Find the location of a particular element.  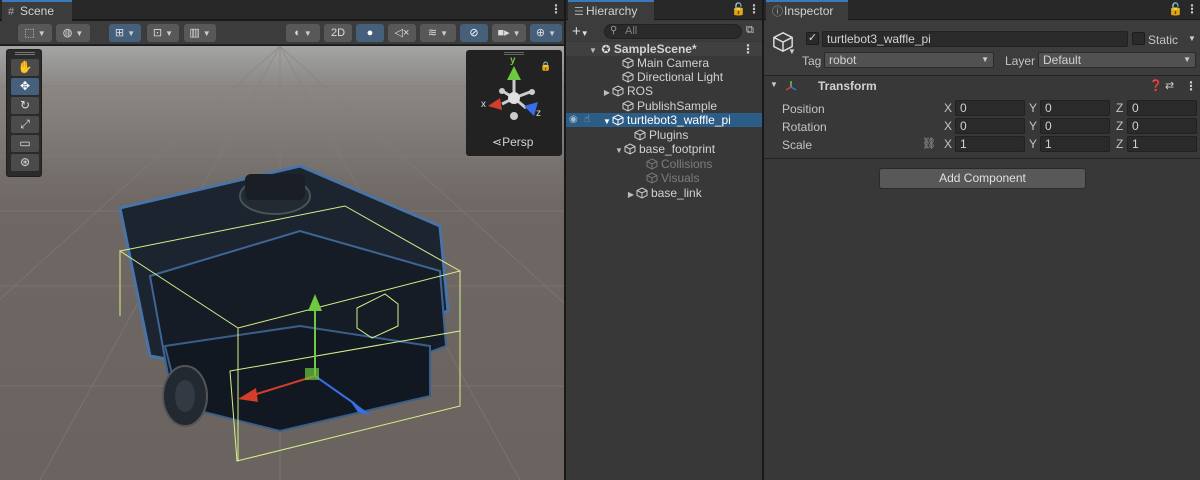

foldout-arrow-icon: ▼ is located at coordinates (774, 84).